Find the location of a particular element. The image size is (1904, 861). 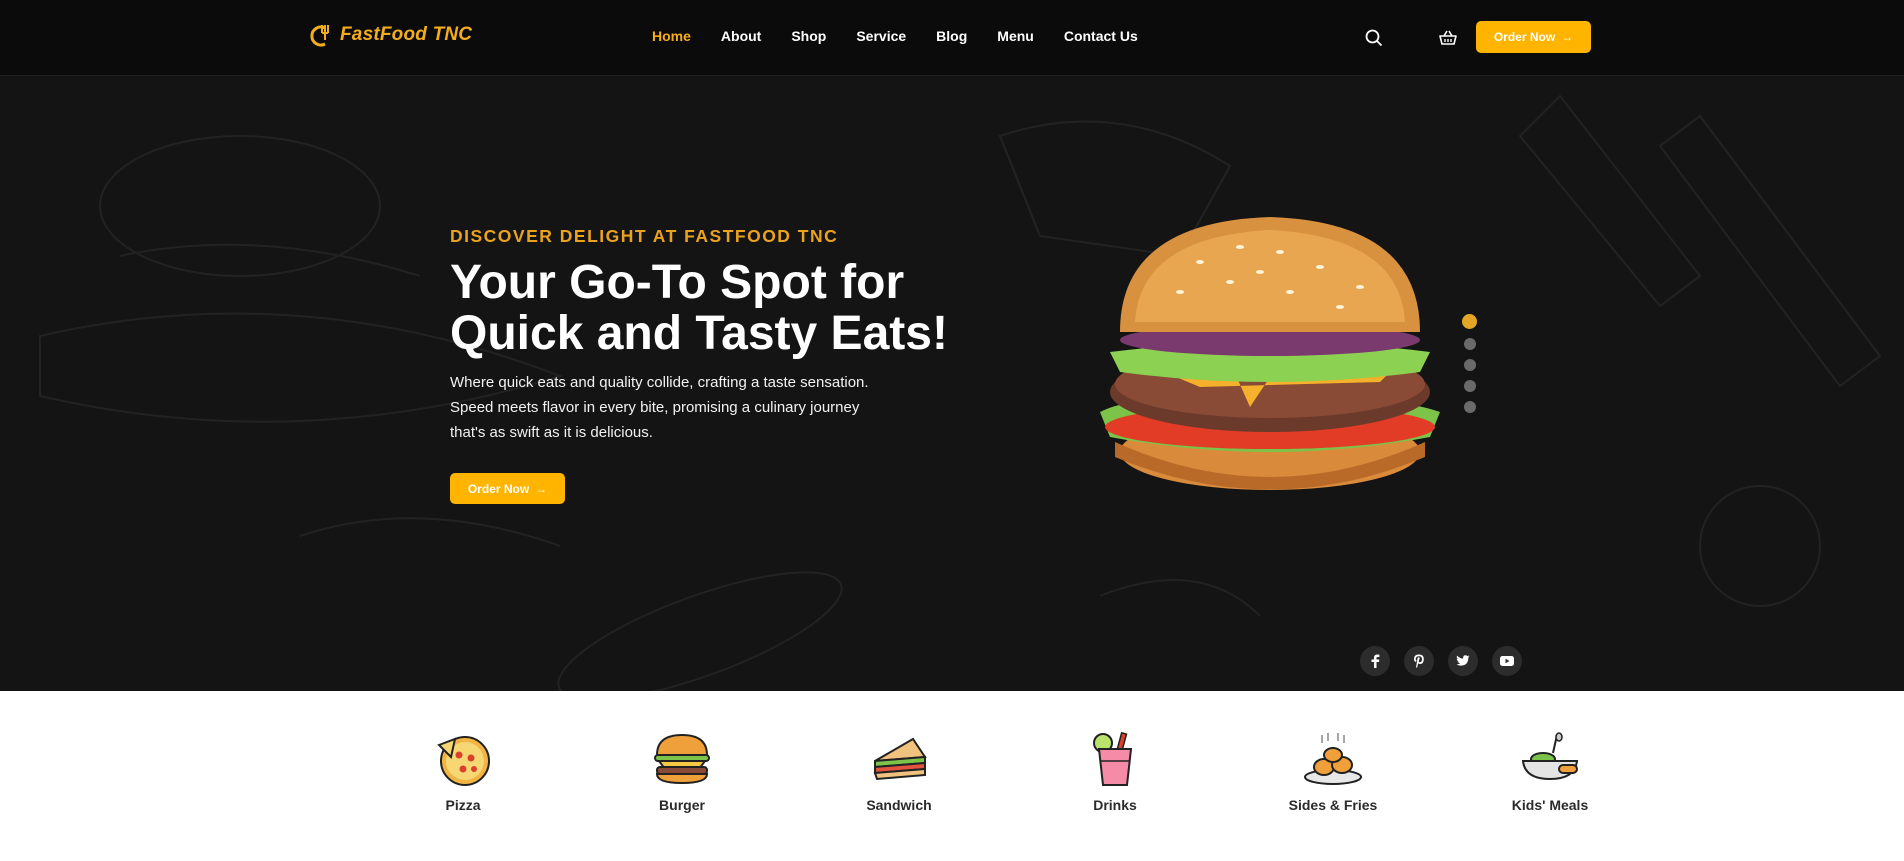

category-sides-fries: Sides & Fries is located at coordinates (1333, 772).